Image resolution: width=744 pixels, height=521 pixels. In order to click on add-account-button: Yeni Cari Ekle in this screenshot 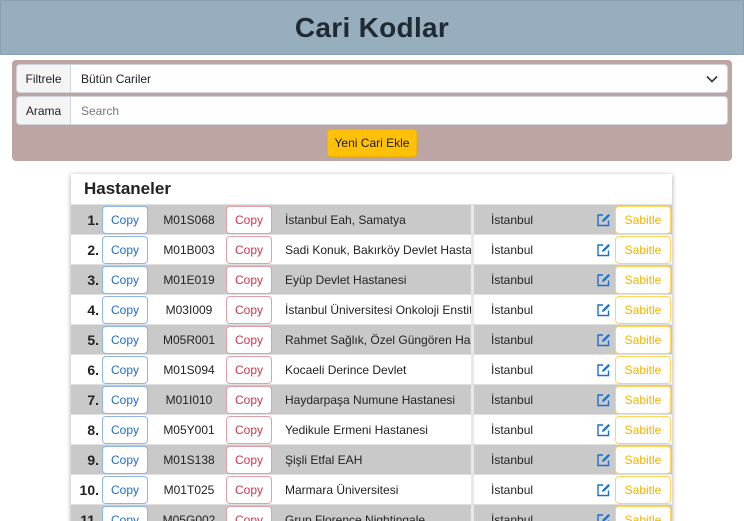, I will do `click(372, 143)`.